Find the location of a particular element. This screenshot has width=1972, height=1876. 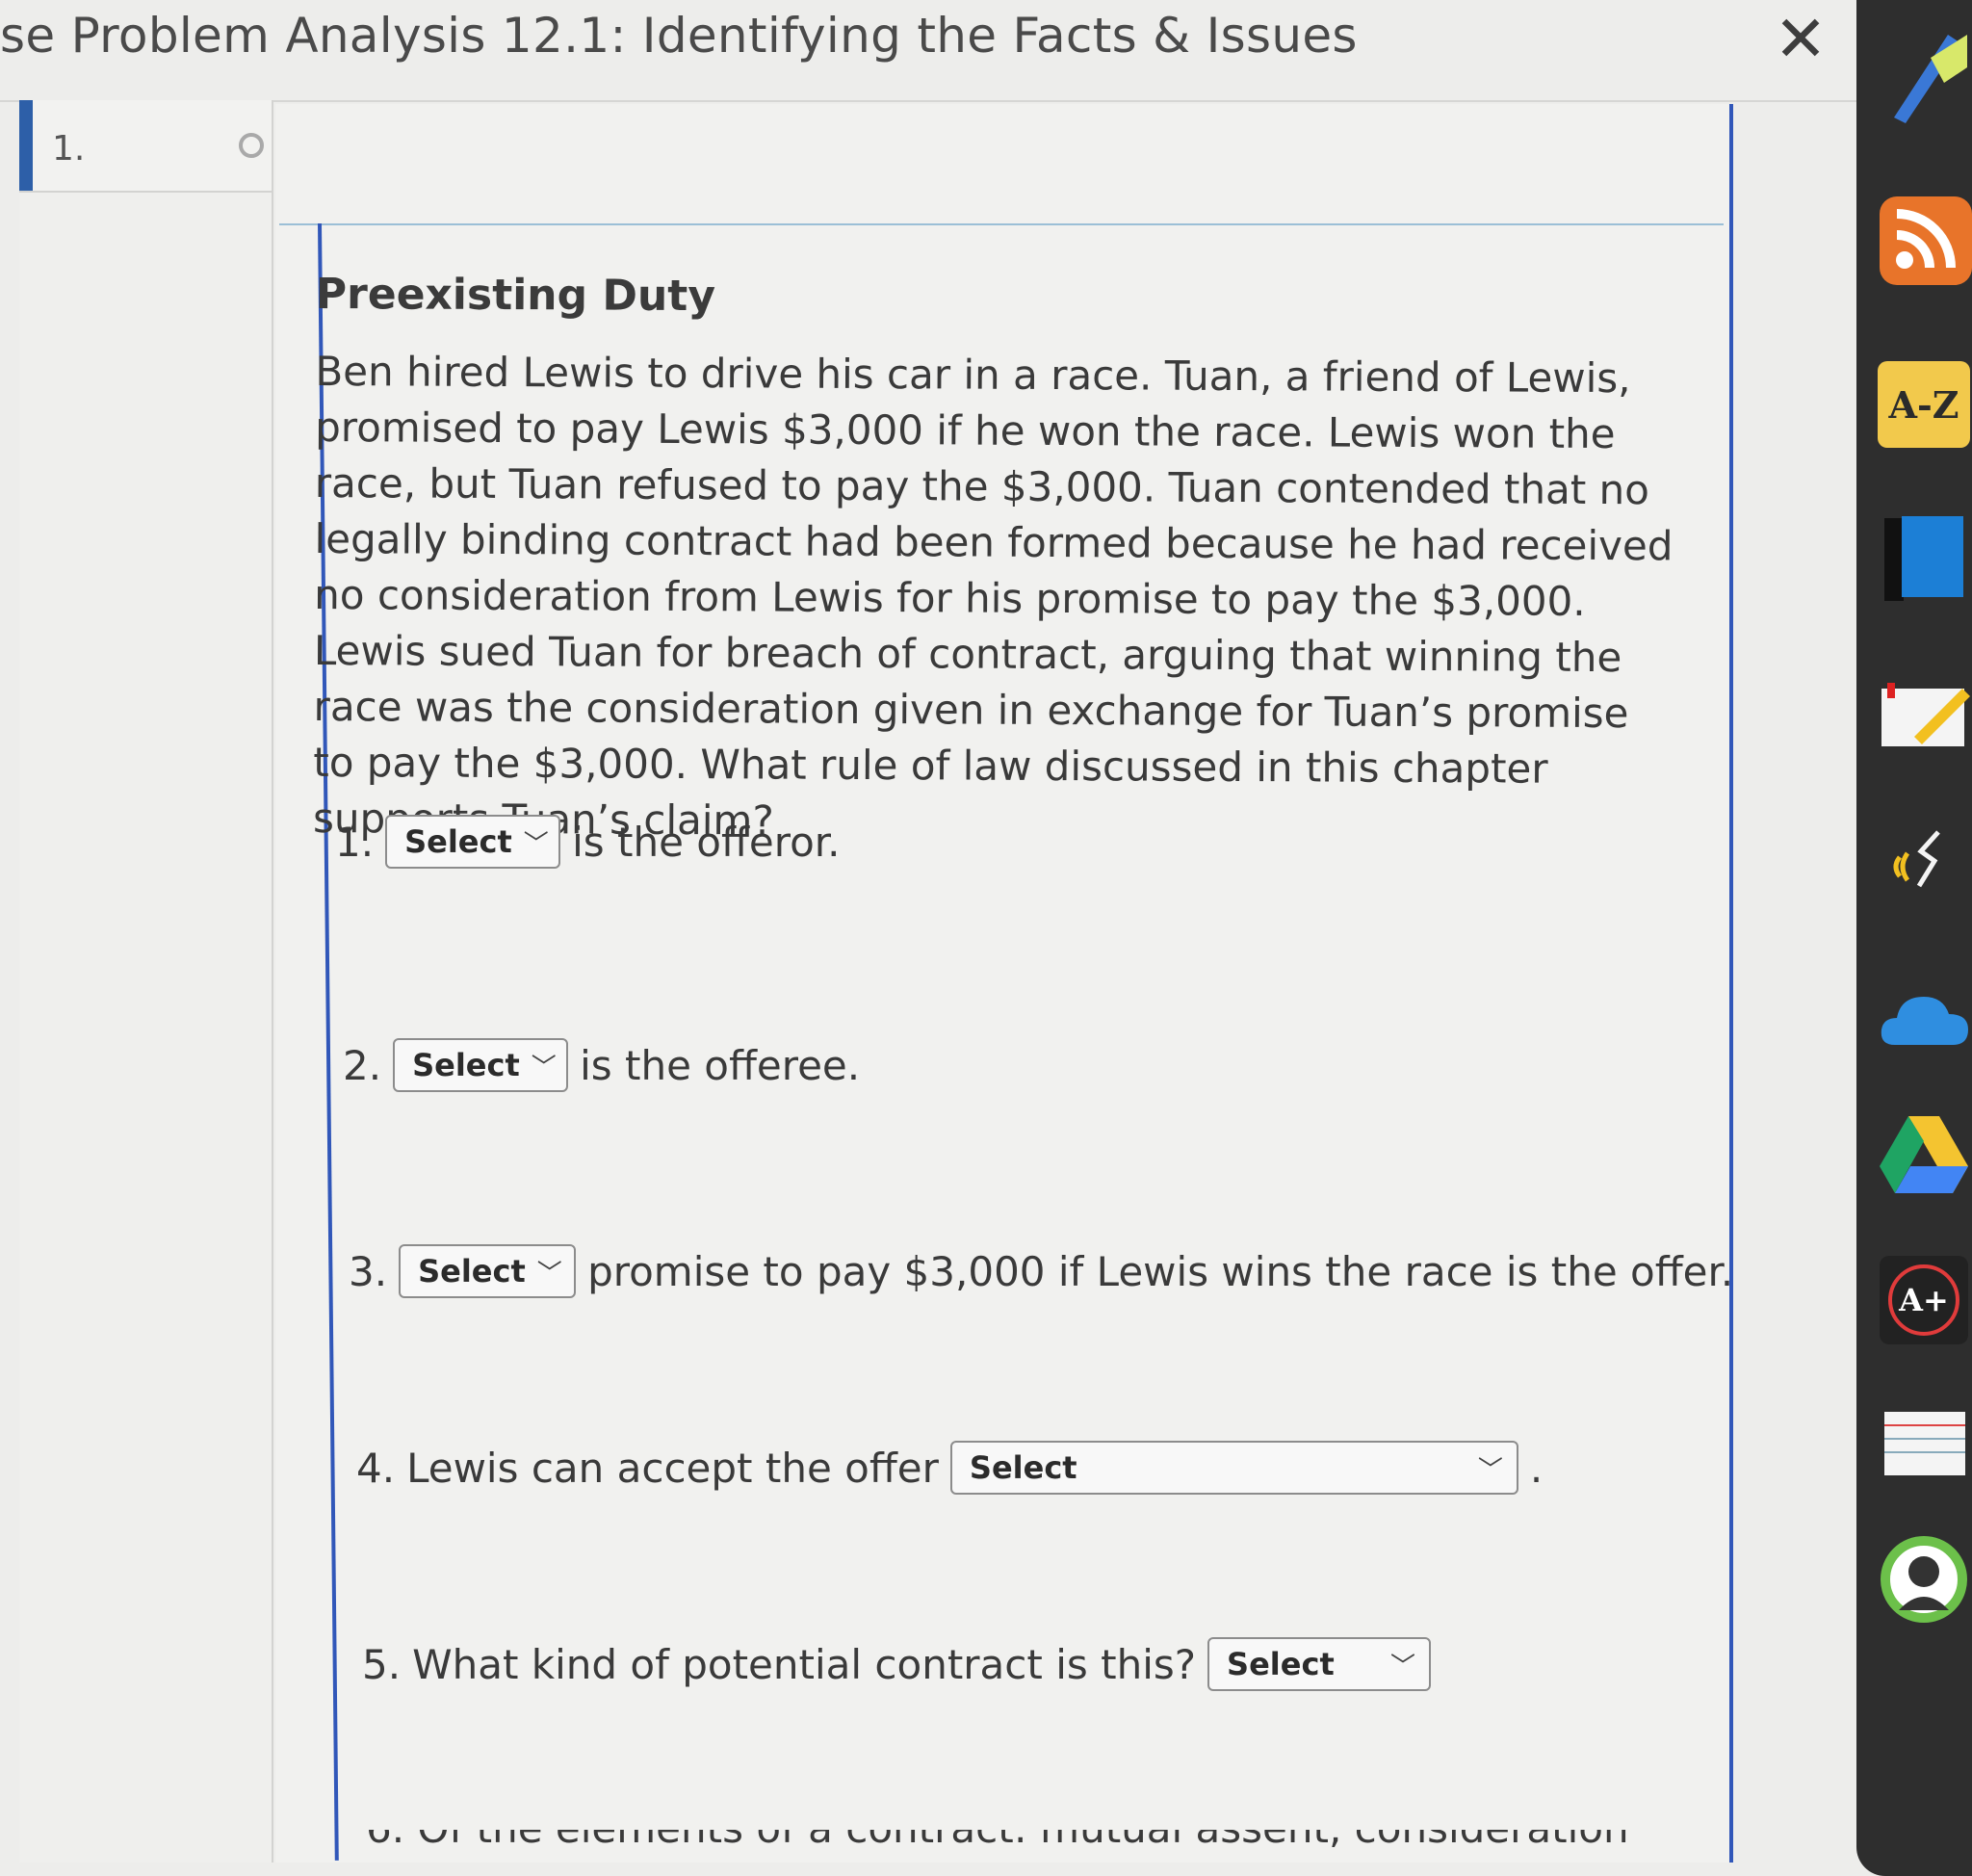

item-number: 2. is located at coordinates (362, 1065).